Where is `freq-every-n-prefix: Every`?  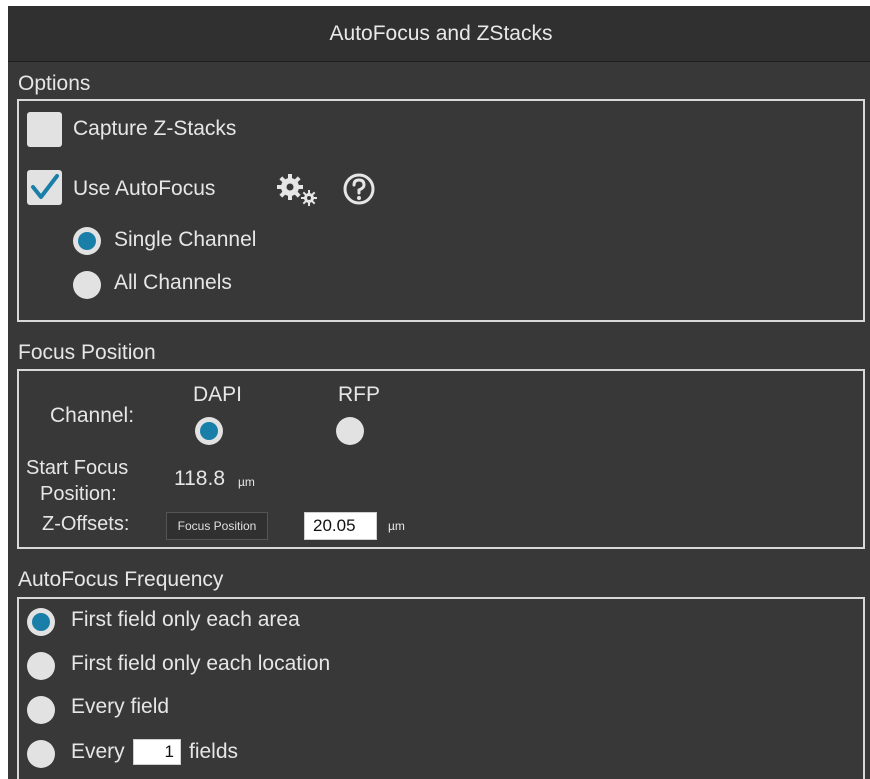
freq-every-n-prefix: Every is located at coordinates (98, 751).